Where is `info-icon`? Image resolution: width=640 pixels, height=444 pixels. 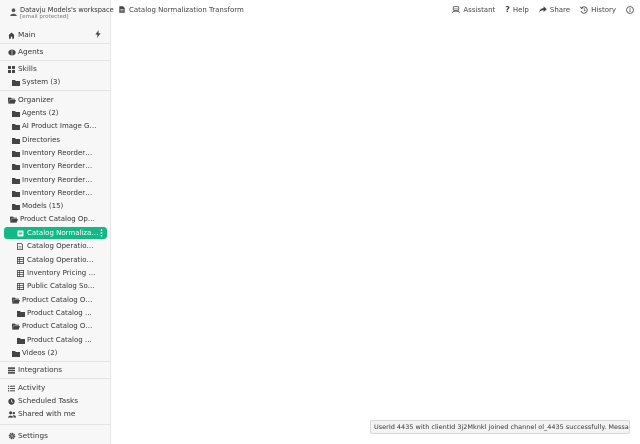 info-icon is located at coordinates (630, 9).